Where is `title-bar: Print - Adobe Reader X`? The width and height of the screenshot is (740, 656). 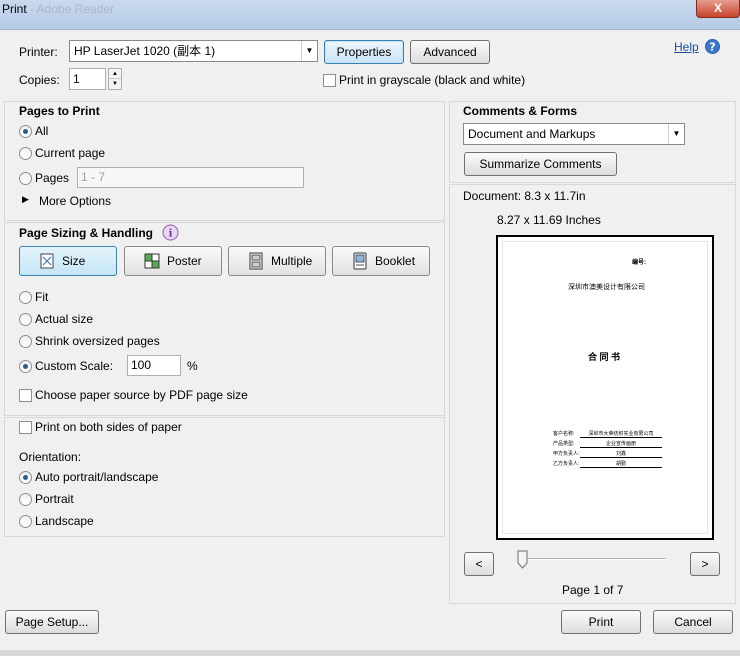 title-bar: Print - Adobe Reader X is located at coordinates (370, 15).